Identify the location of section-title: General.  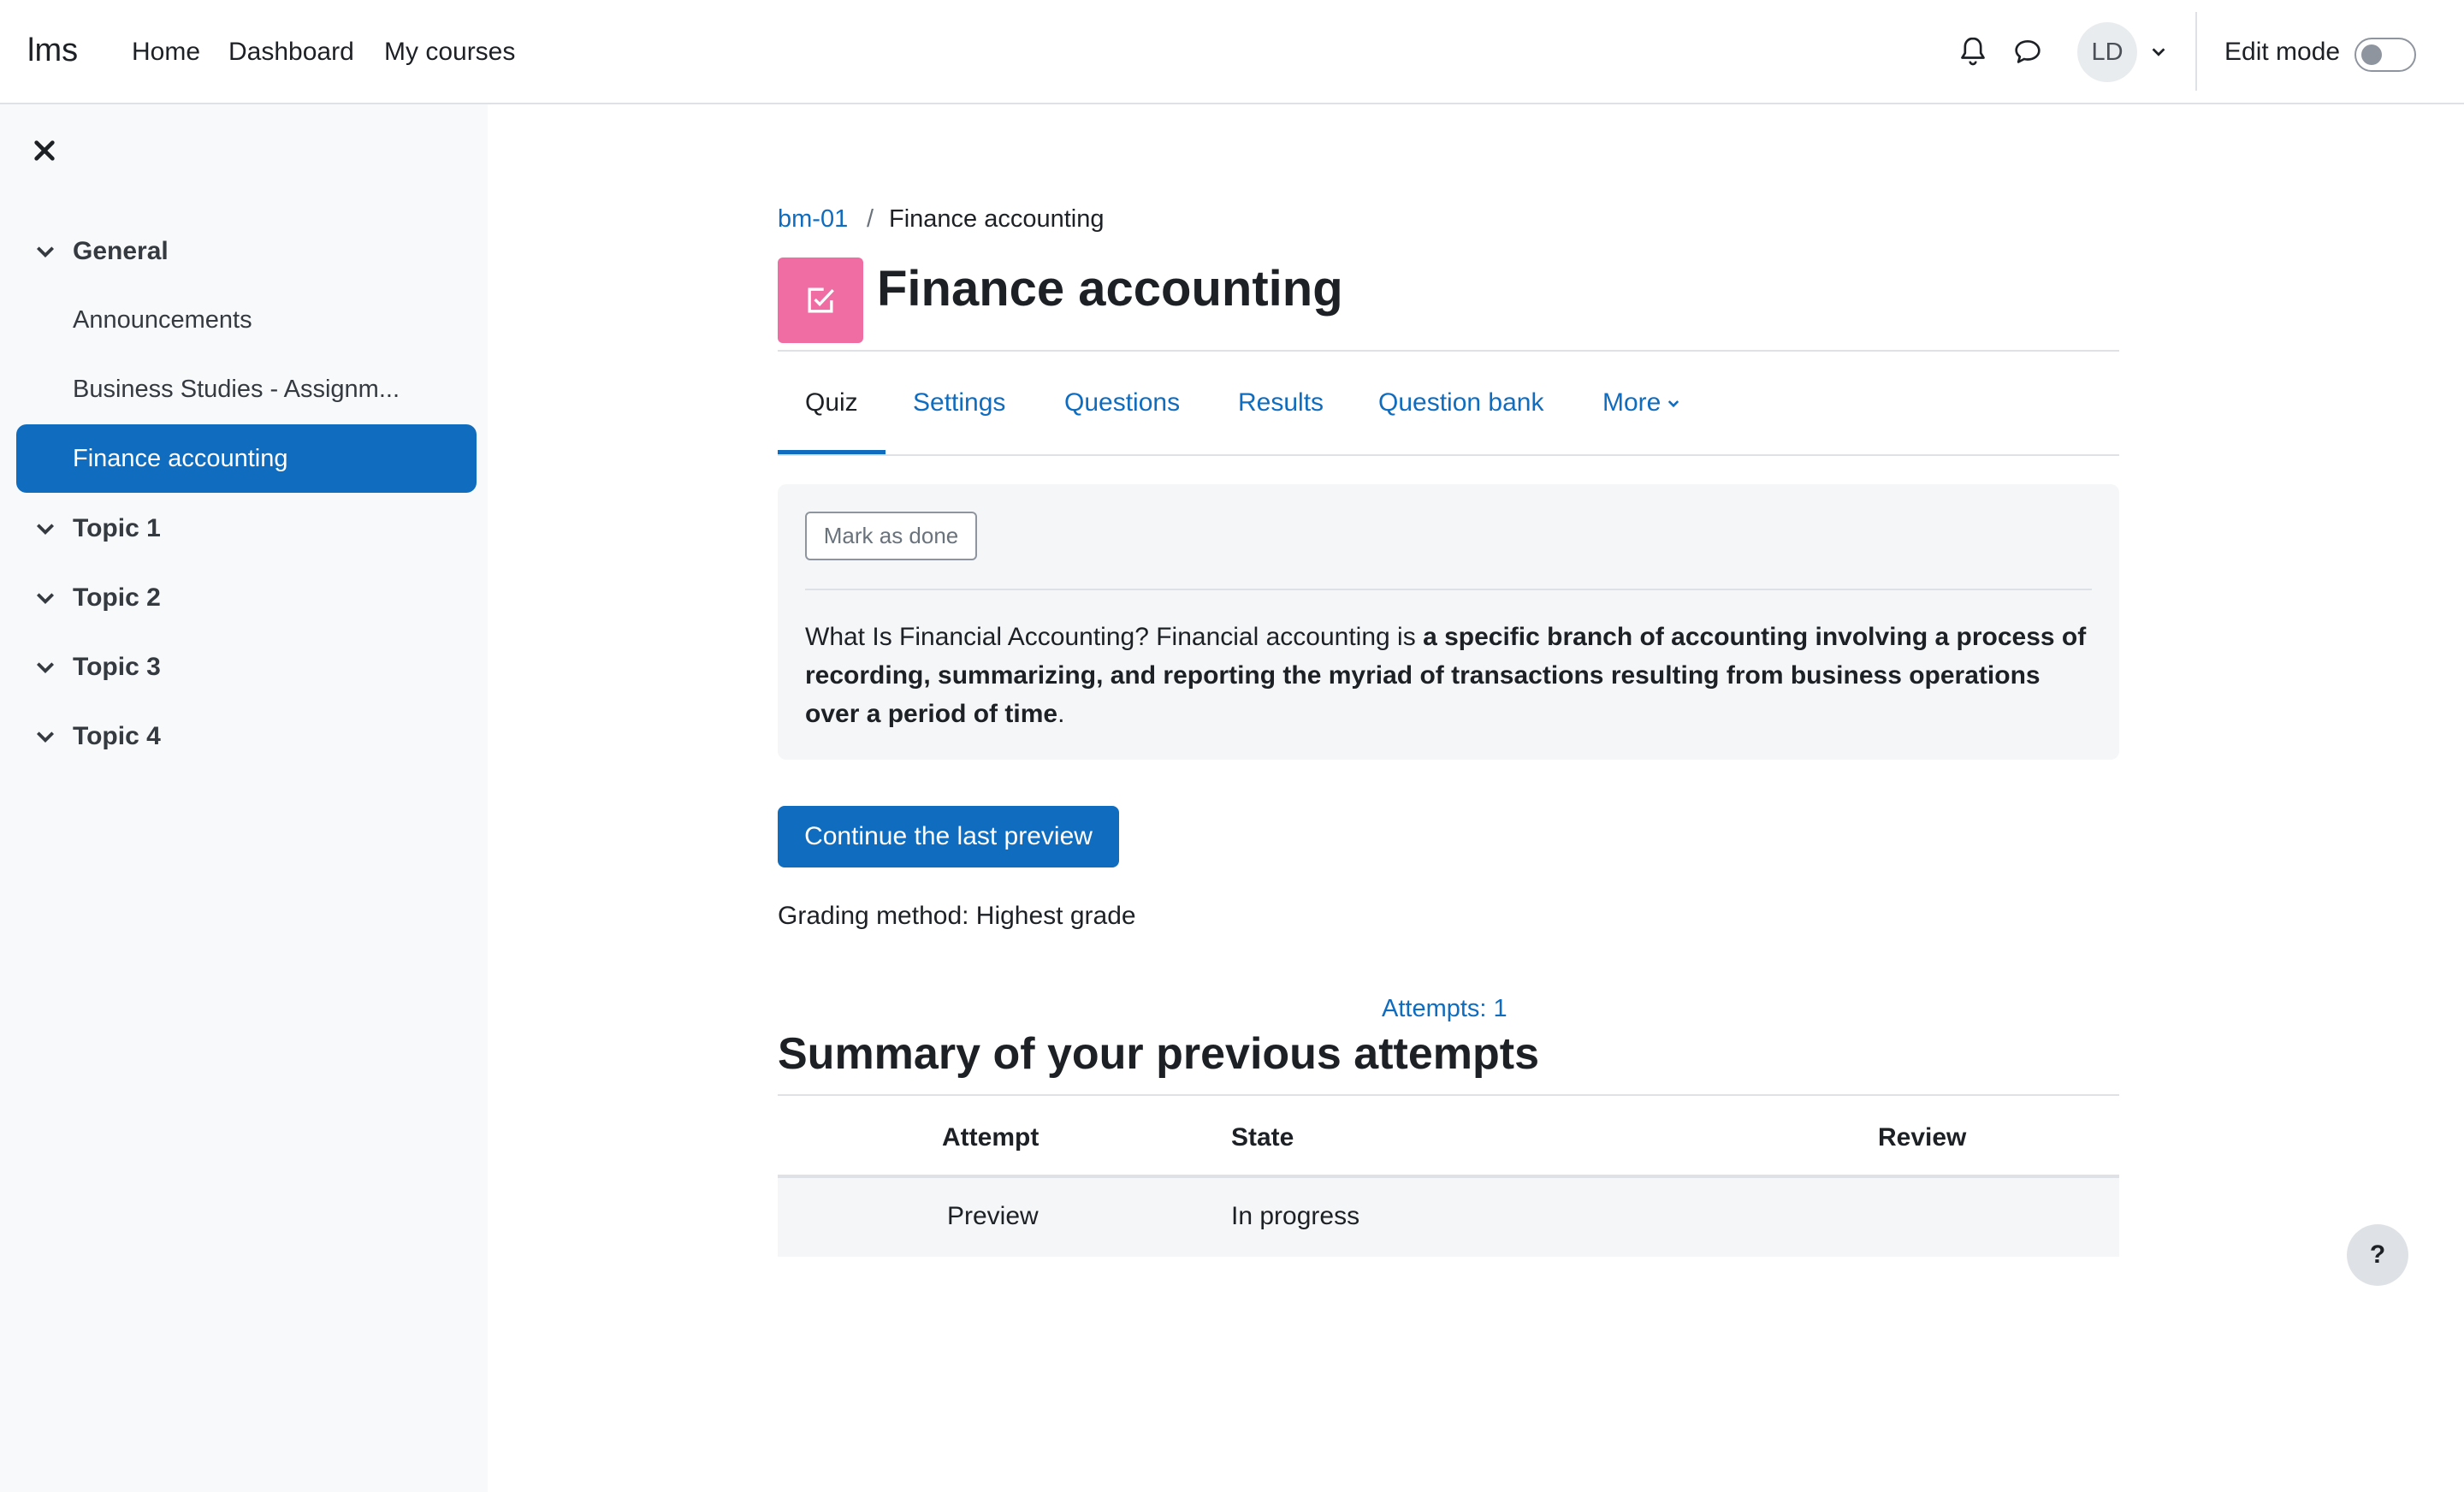
(121, 251).